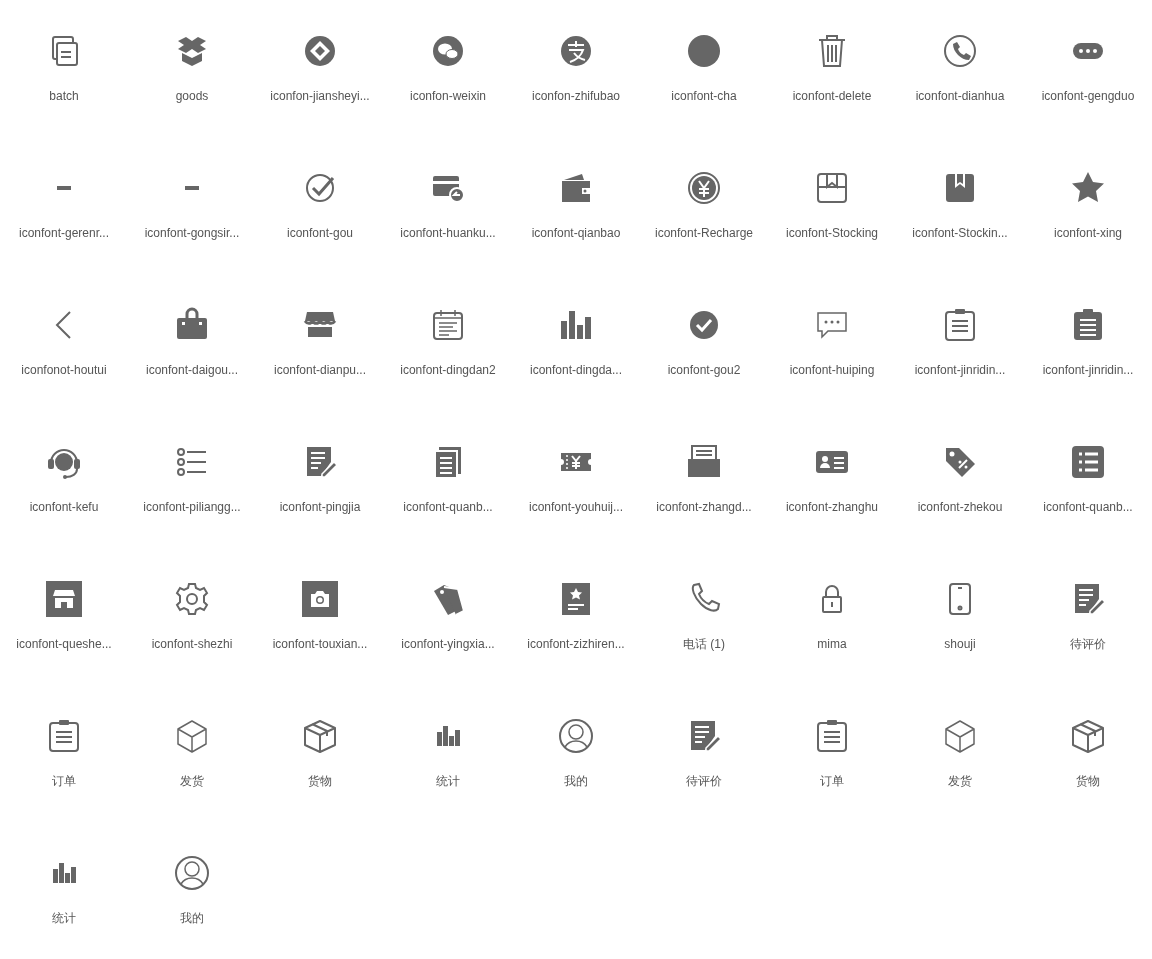  I want to click on icon-label: 电话 (1), so click(704, 644).